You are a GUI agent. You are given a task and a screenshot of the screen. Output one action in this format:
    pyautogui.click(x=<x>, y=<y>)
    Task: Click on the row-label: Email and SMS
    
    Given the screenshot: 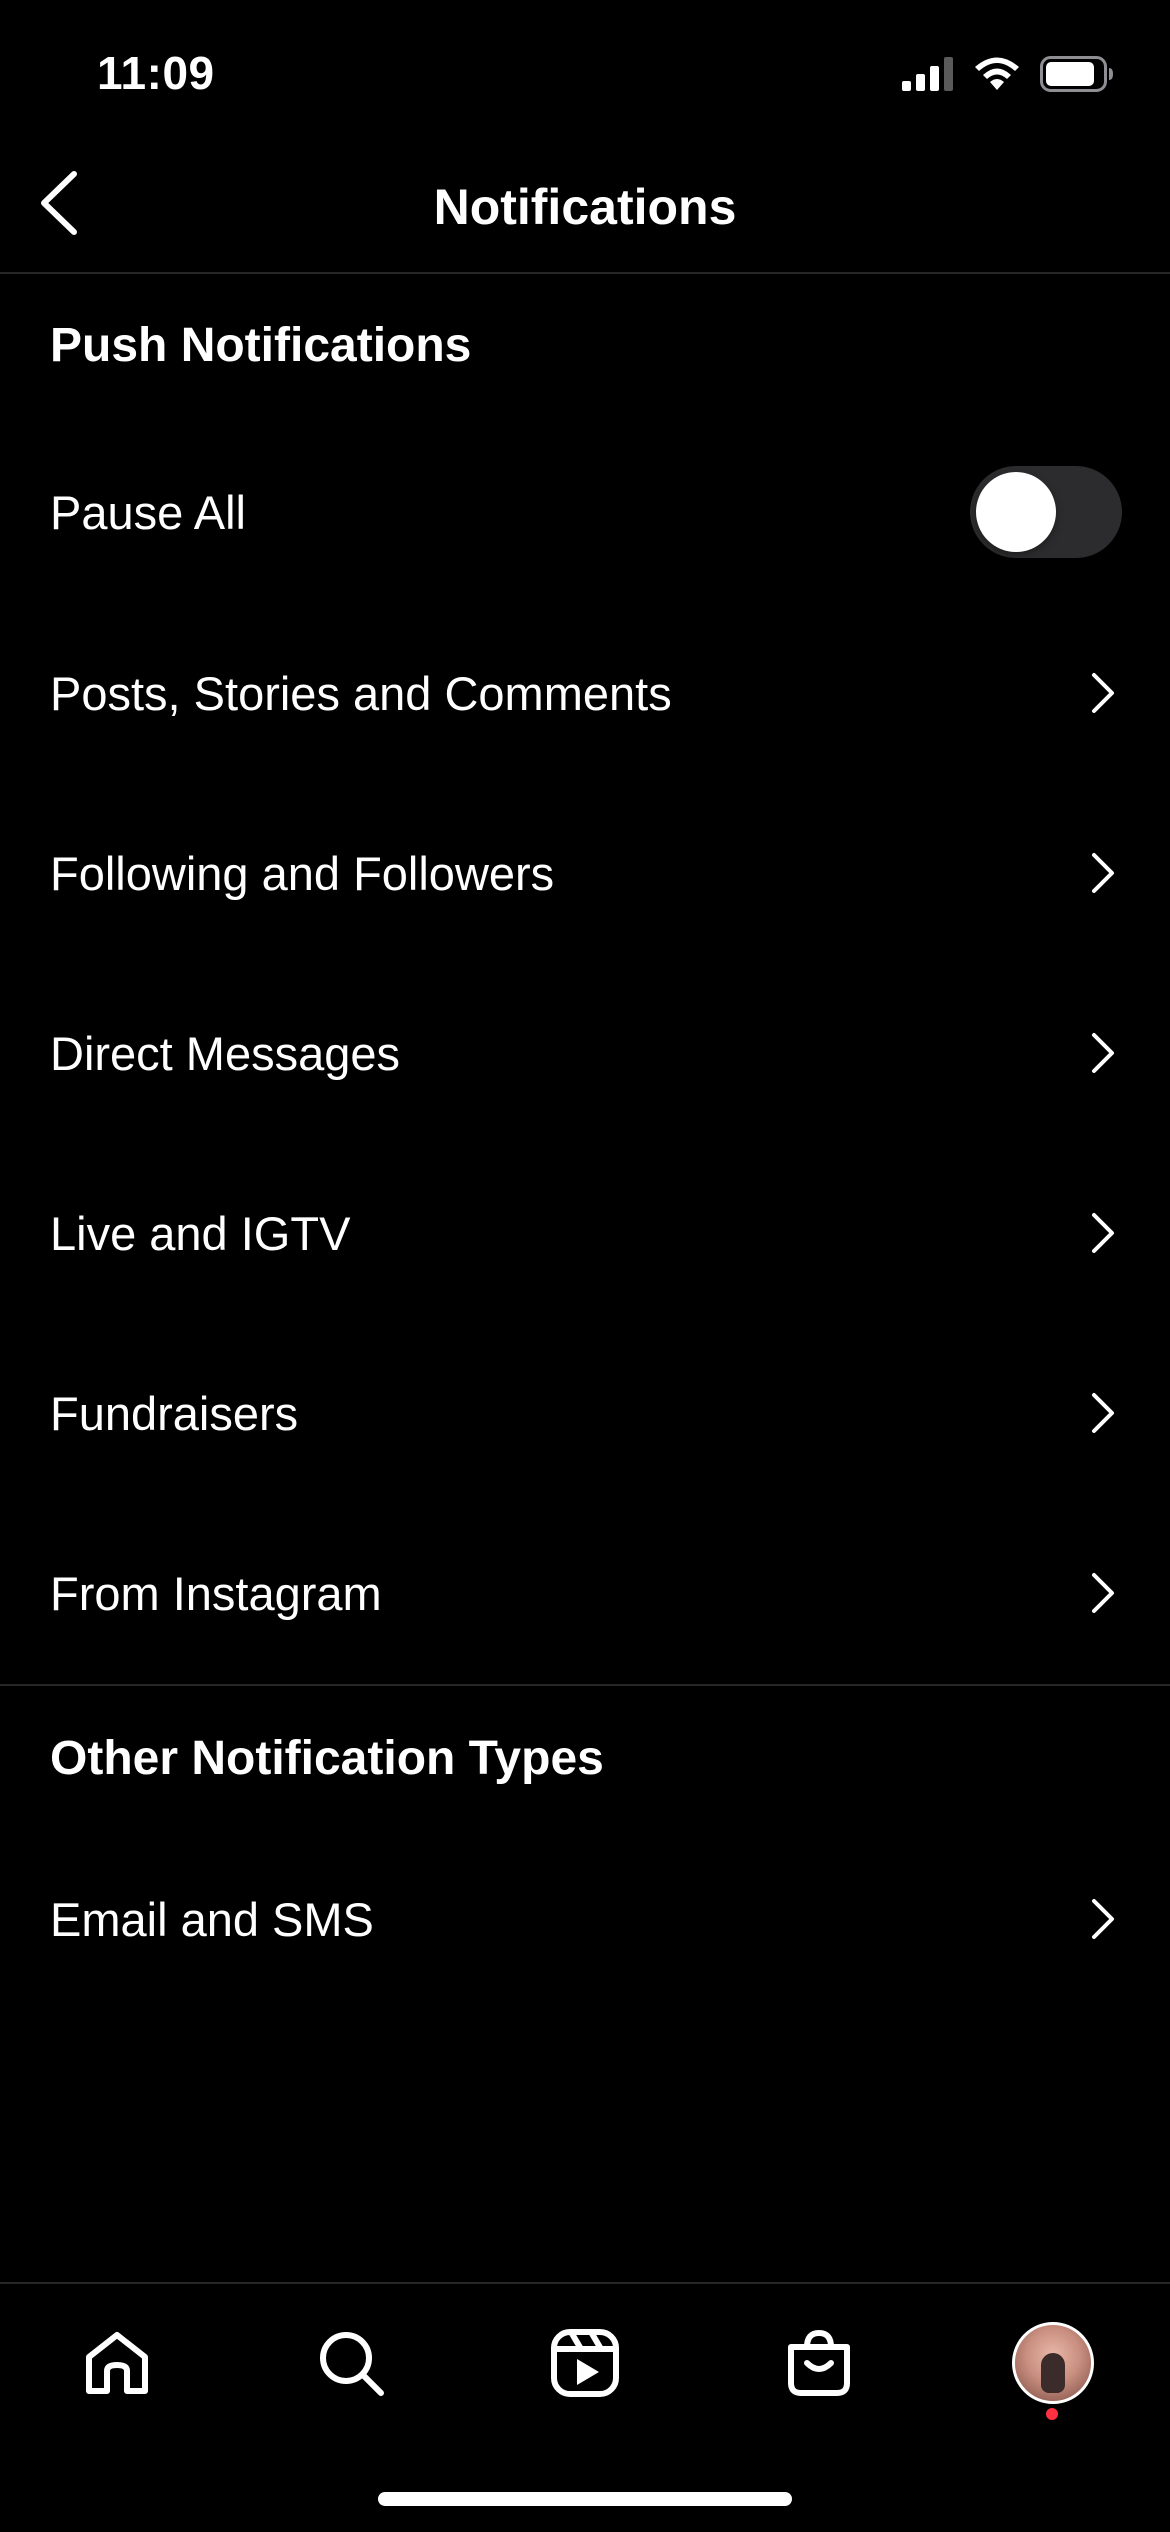 What is the action you would take?
    pyautogui.click(x=212, y=1919)
    